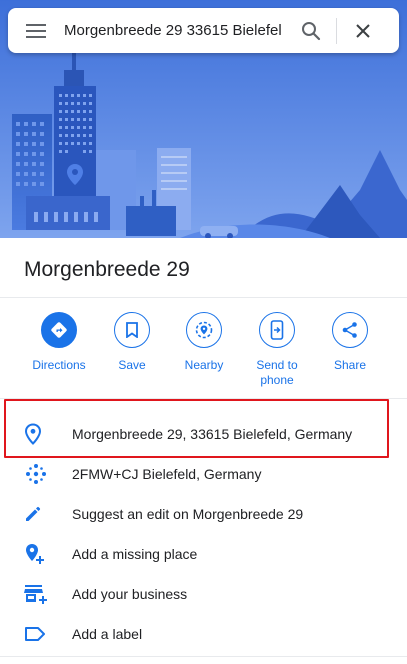  Describe the element at coordinates (203, 268) in the screenshot. I see `place-header: Morgenbreede 29` at that location.